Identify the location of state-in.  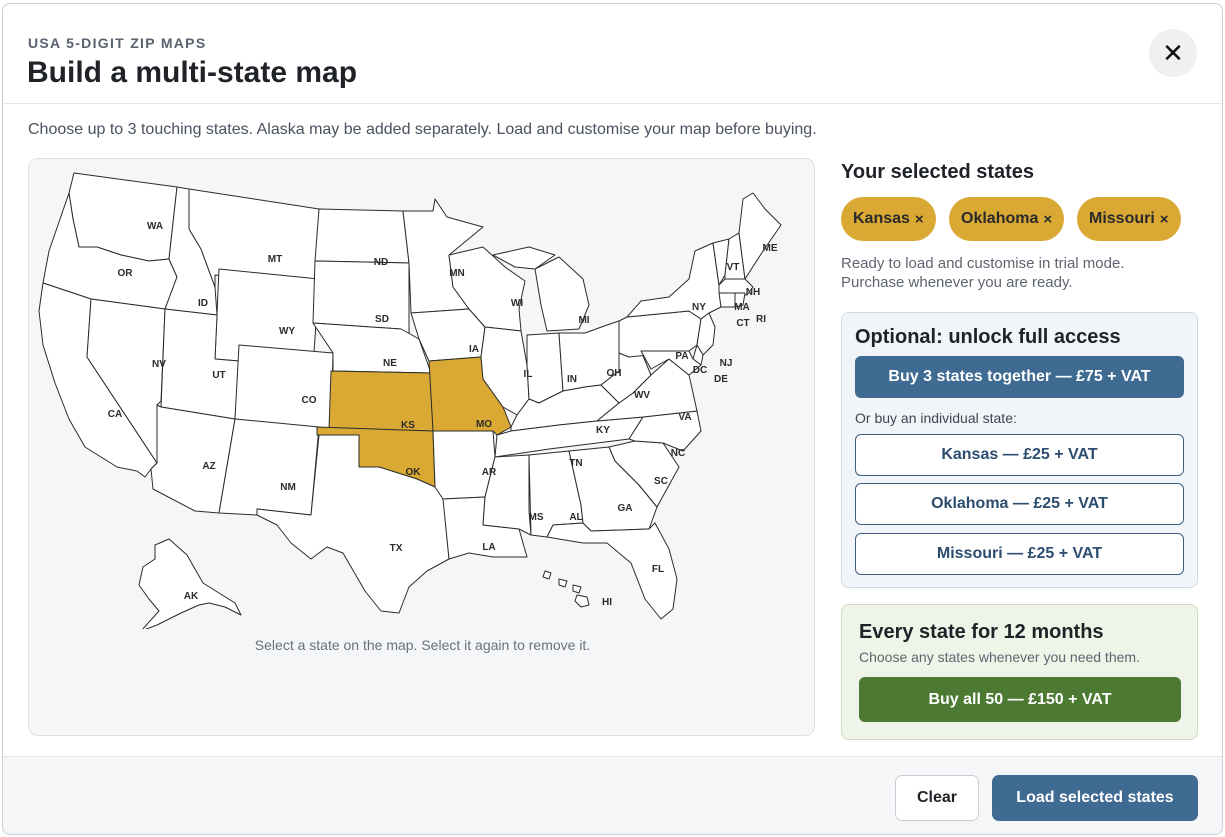
(545, 368).